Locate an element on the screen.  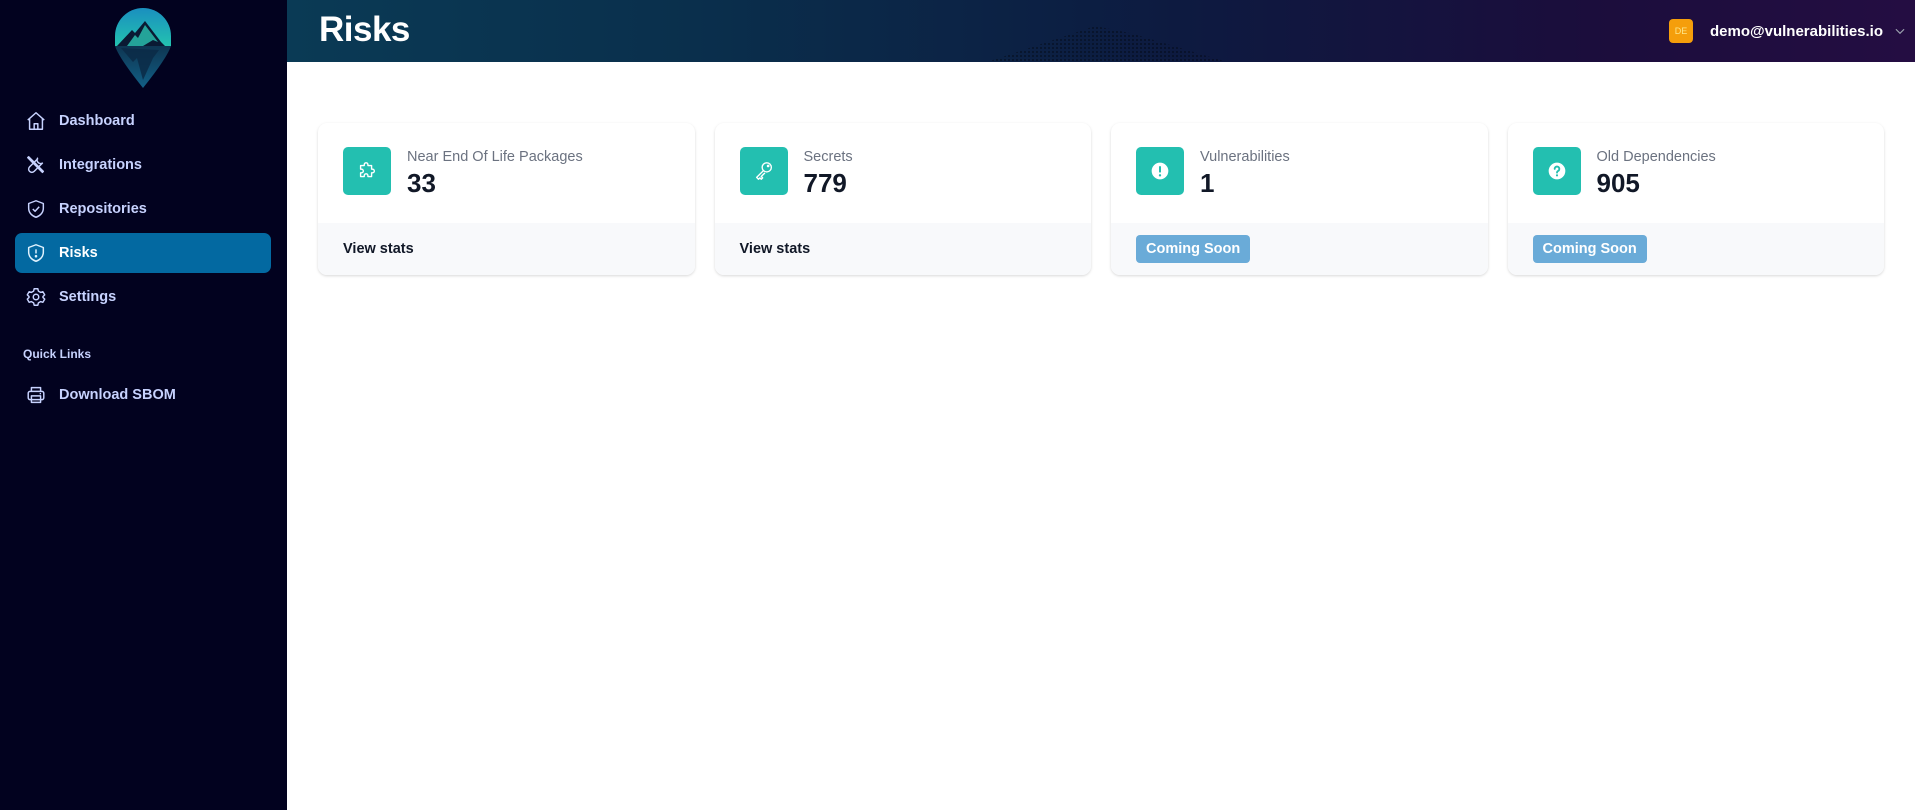
key-icon is located at coordinates (763, 171).